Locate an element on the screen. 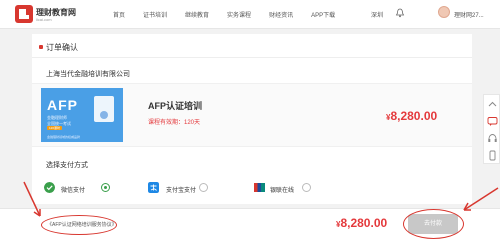  annotation-circle-pay is located at coordinates (433, 224).